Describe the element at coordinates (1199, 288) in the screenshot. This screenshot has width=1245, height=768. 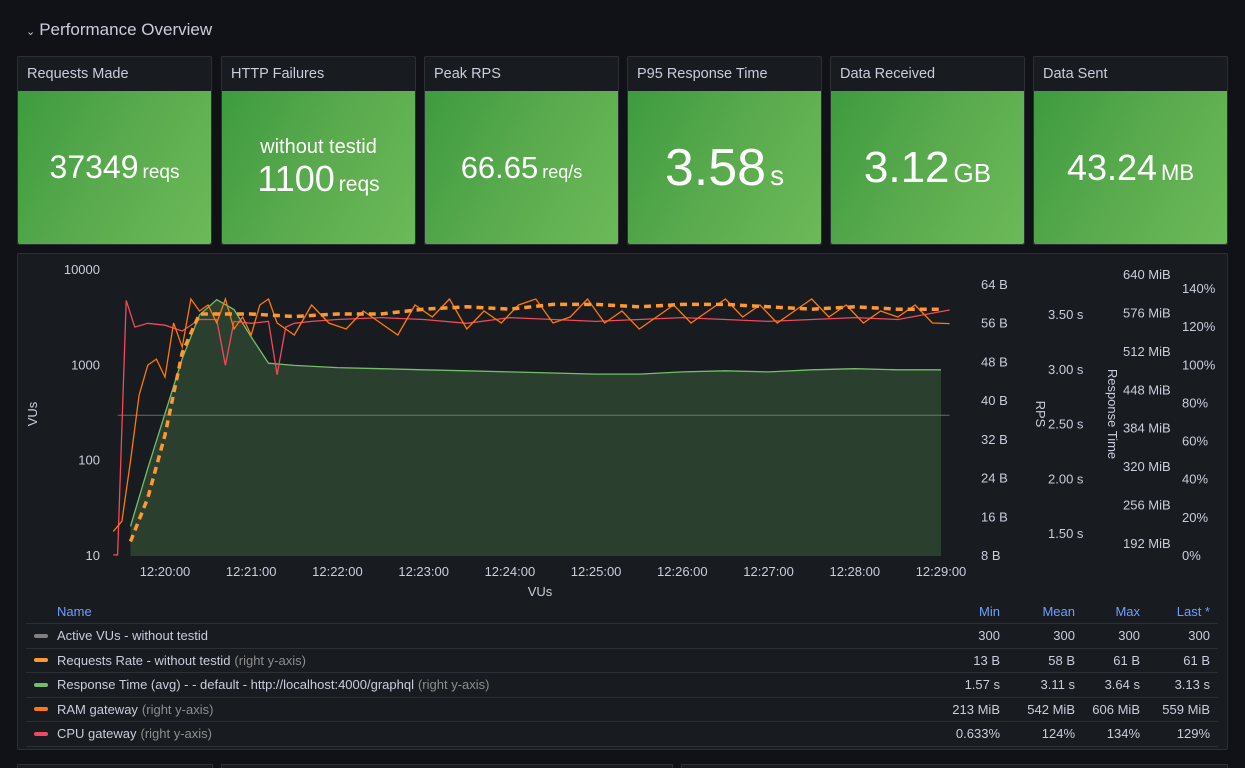
I see `y-tick-right-percent: 140%` at that location.